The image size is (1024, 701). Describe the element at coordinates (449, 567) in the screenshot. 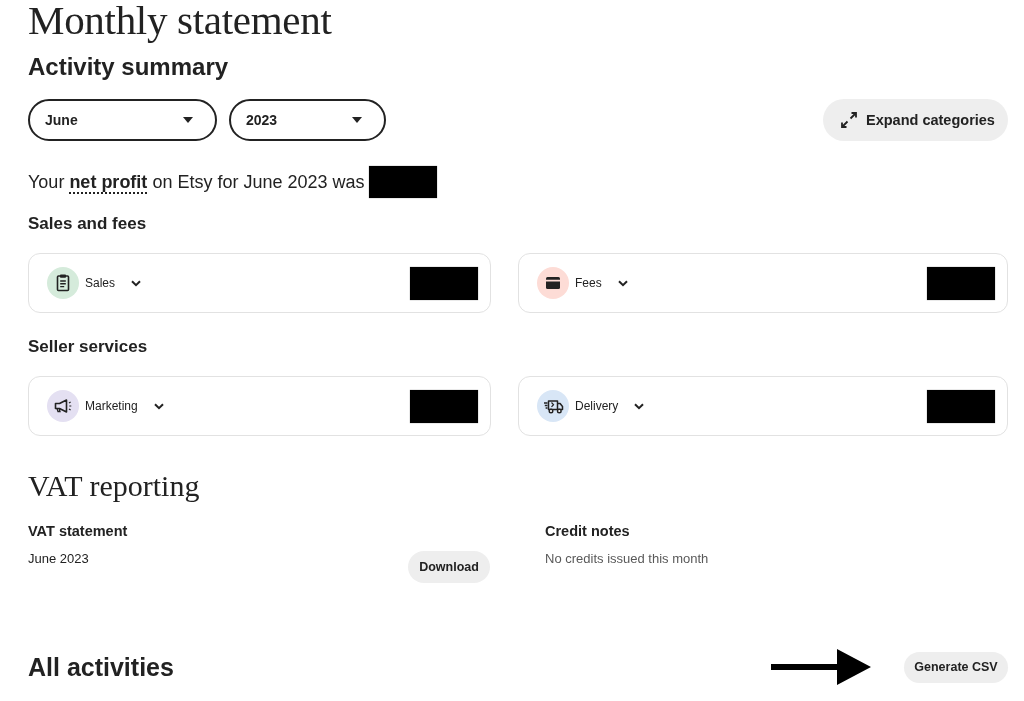

I see `download-button: Download` at that location.